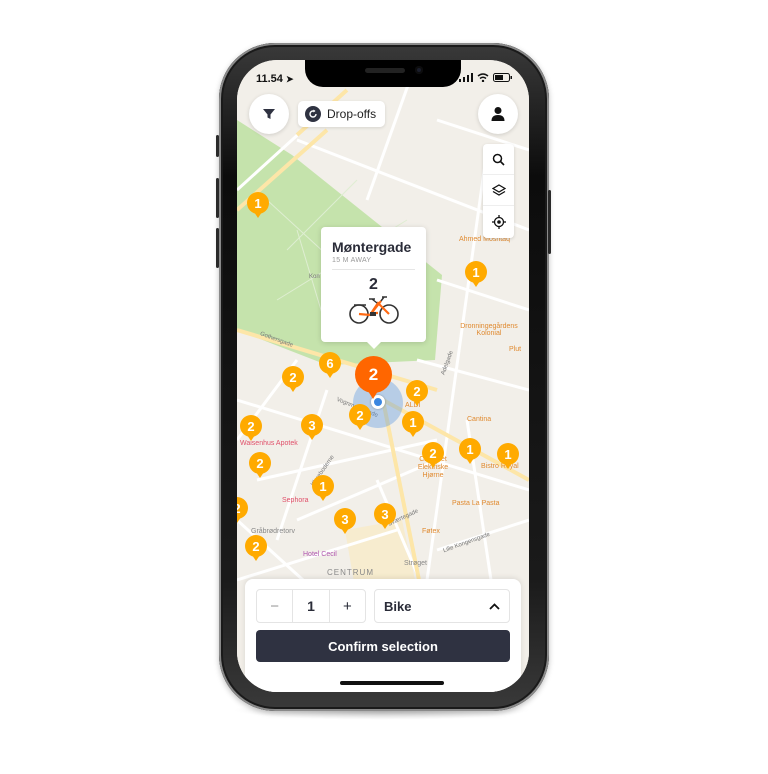 Image resolution: width=768 pixels, height=774 pixels. What do you see at coordinates (494, 606) in the screenshot?
I see `chevron-up-icon` at bounding box center [494, 606].